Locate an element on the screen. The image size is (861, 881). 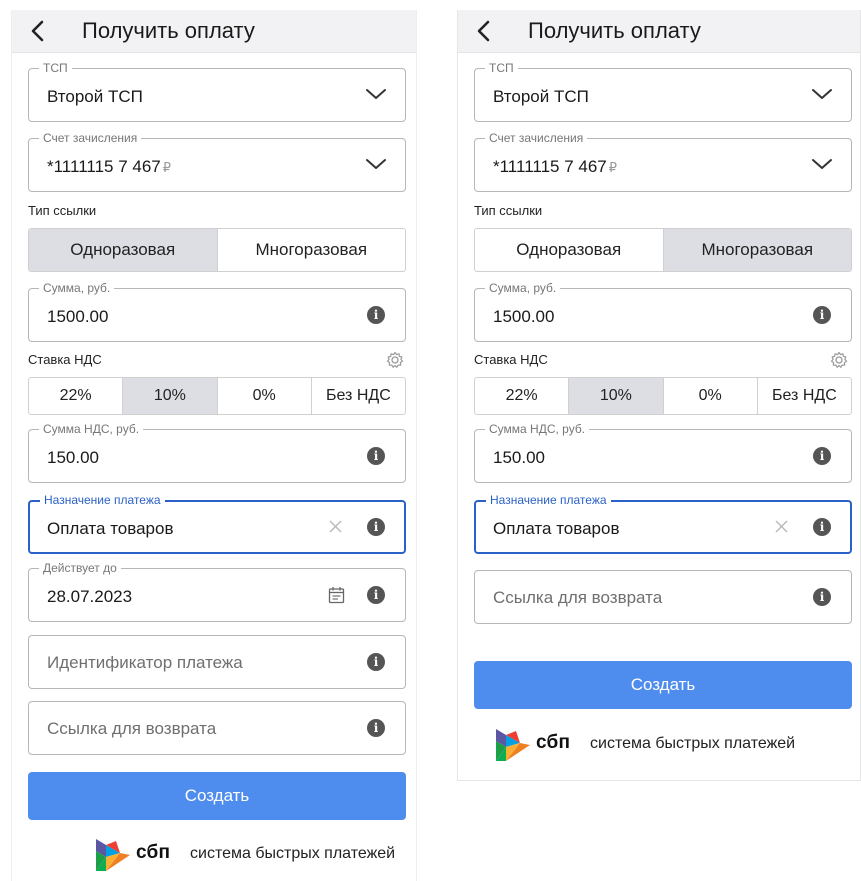
payment-id-placeholder: Идентификатор платежа is located at coordinates (145, 662).